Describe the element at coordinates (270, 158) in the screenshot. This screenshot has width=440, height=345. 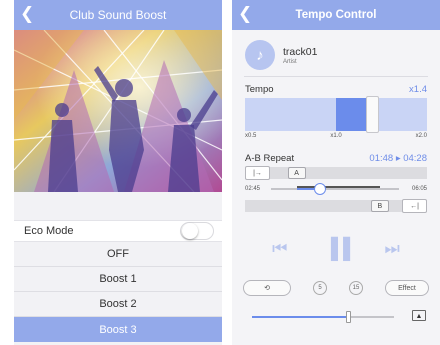
I see `ab-repeat-label: A-B Repeat` at that location.